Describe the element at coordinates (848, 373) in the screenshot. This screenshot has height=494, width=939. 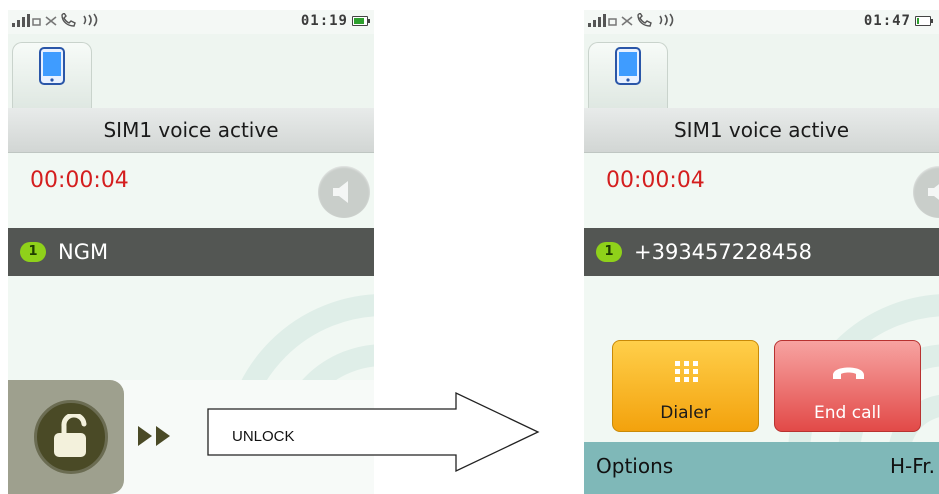
I see `hang-up-icon` at that location.